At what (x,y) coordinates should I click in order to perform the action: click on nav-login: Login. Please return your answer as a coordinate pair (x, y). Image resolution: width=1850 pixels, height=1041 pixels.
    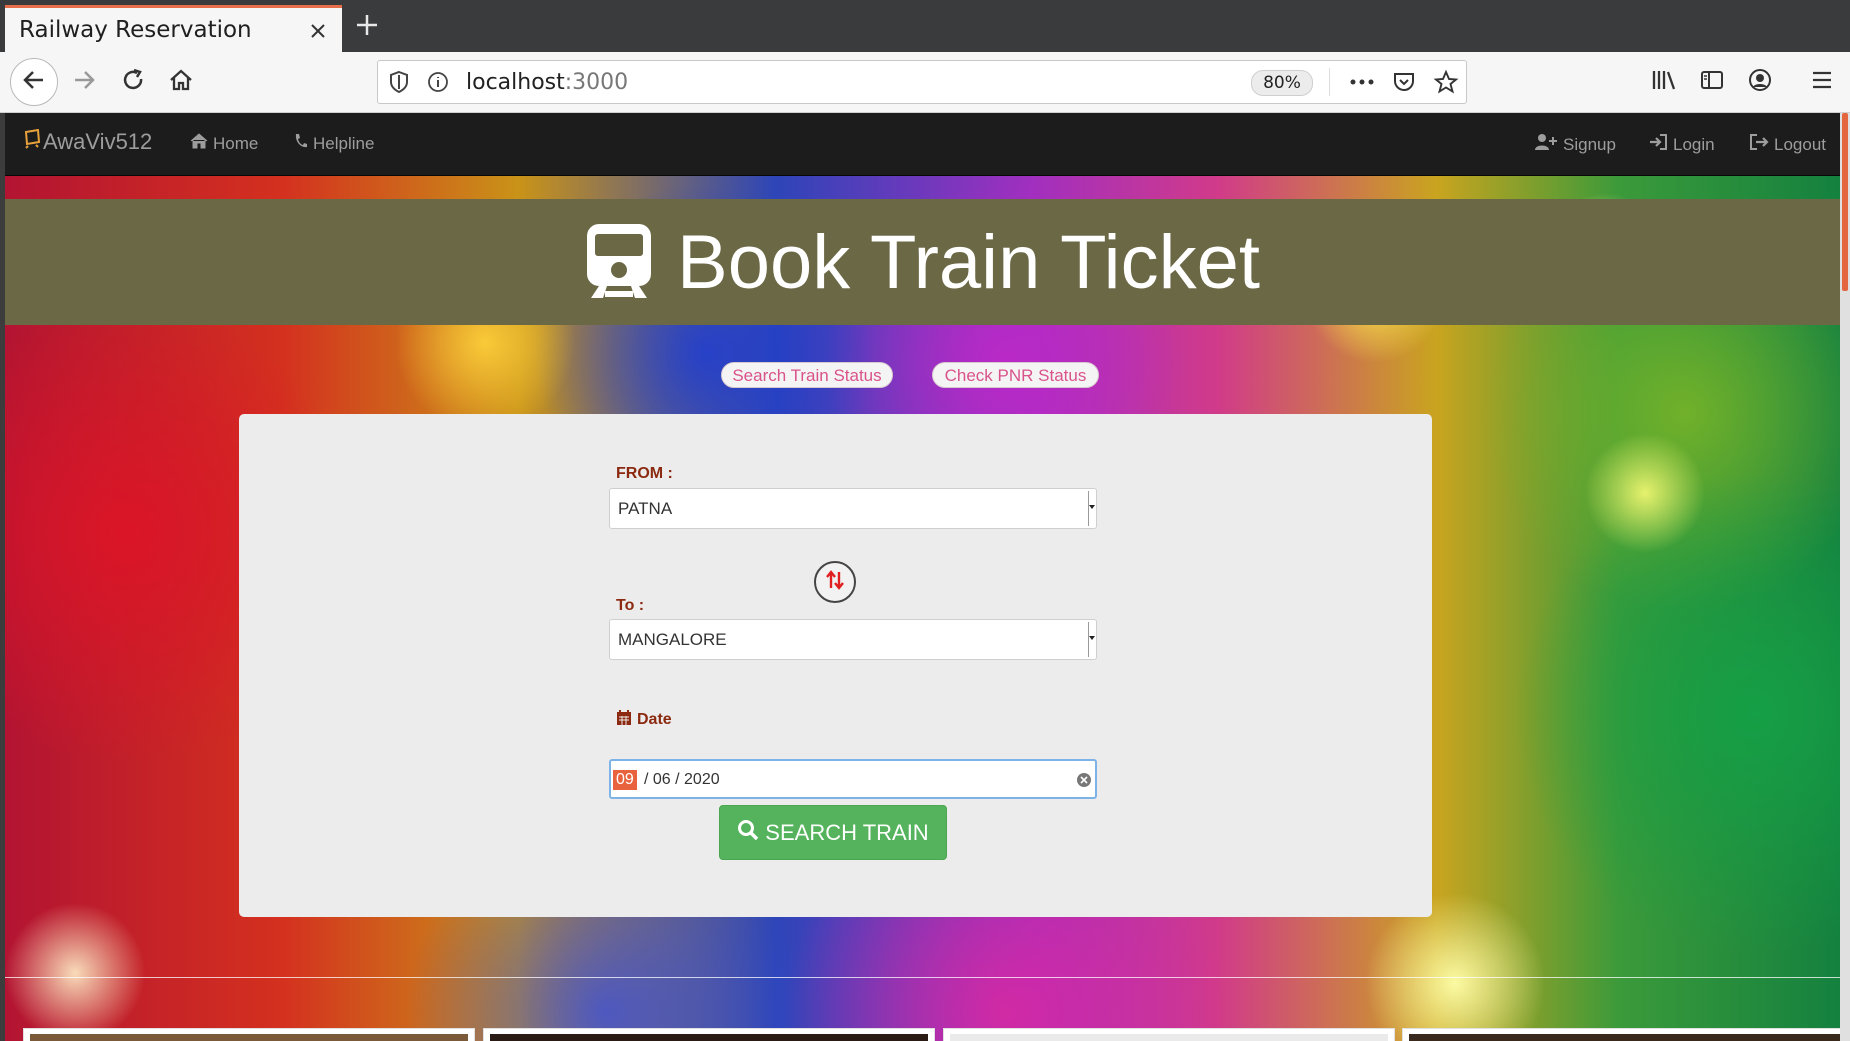
    Looking at the image, I should click on (1681, 144).